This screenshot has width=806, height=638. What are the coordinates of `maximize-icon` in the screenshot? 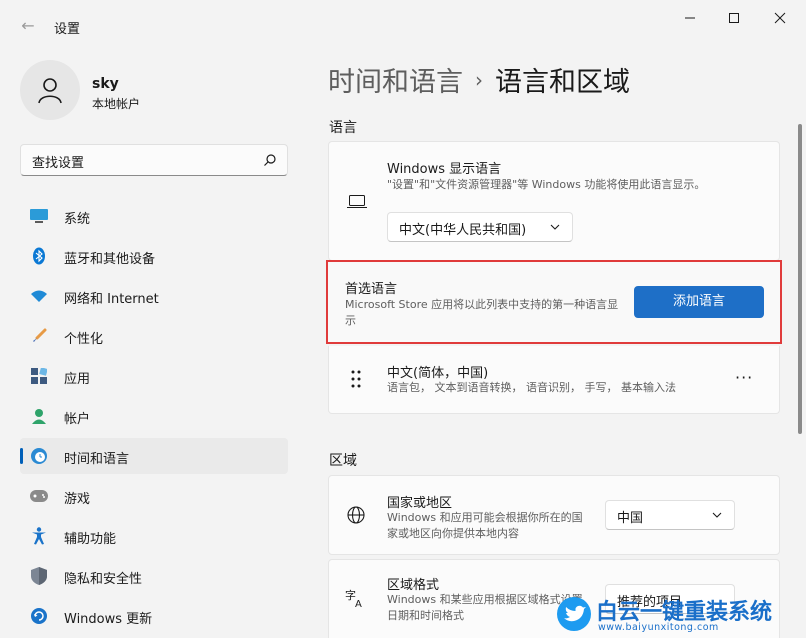 It's located at (734, 20).